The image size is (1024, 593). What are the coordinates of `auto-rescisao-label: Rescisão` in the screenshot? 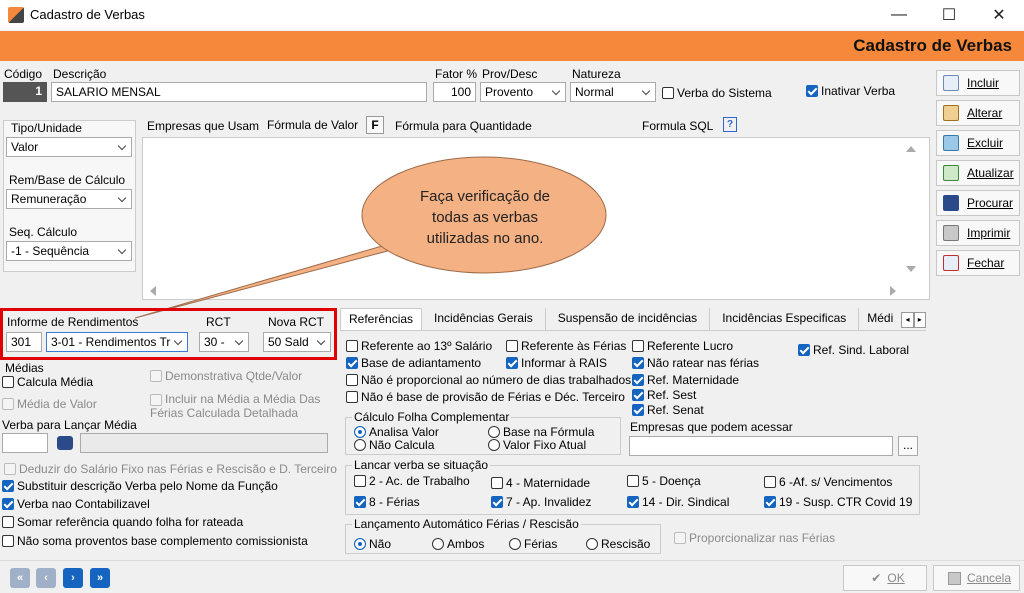 It's located at (626, 544).